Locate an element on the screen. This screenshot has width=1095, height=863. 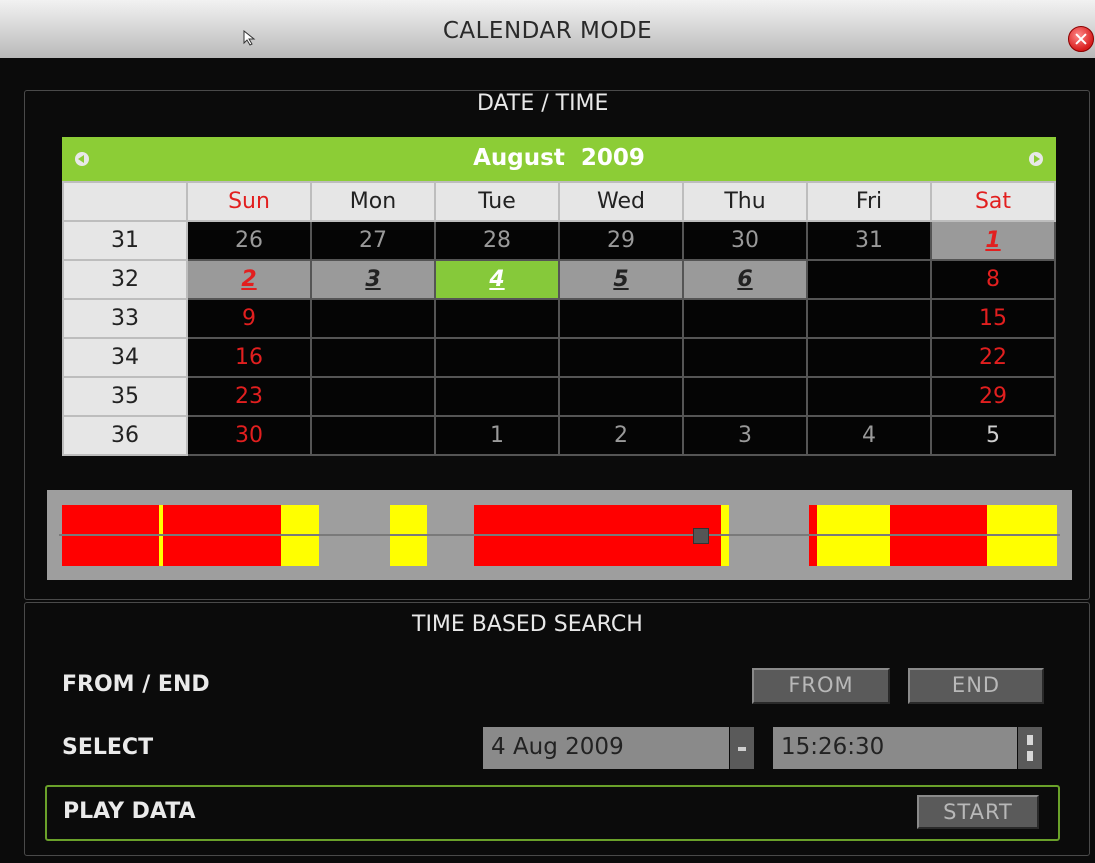
day-cell: 31 is located at coordinates (869, 240).